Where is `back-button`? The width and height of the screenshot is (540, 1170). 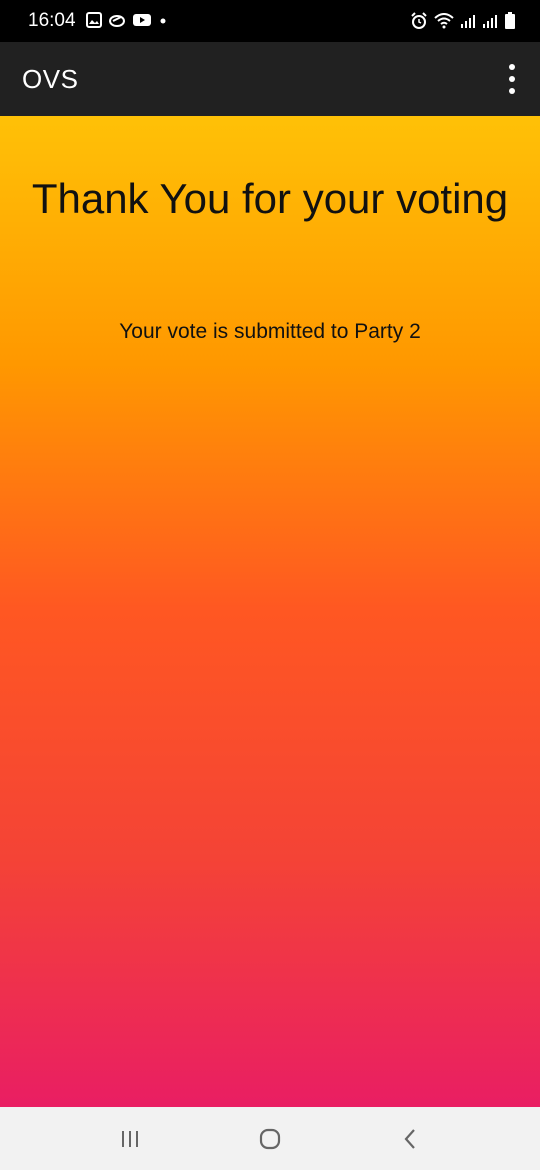
back-button is located at coordinates (410, 1139).